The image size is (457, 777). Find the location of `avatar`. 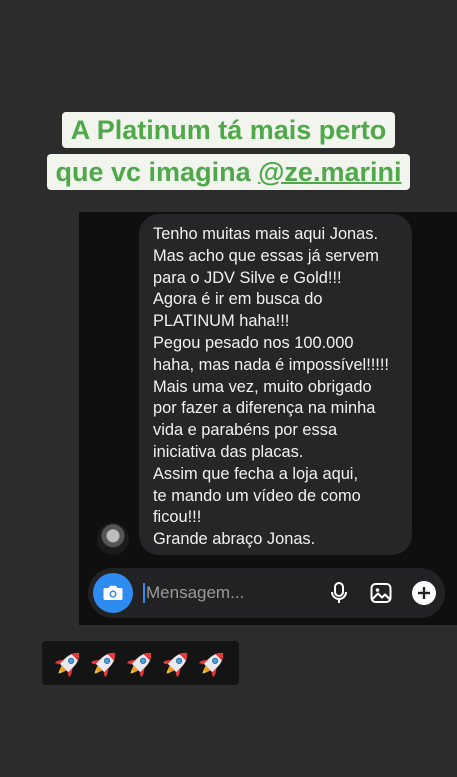

avatar is located at coordinates (113, 539).